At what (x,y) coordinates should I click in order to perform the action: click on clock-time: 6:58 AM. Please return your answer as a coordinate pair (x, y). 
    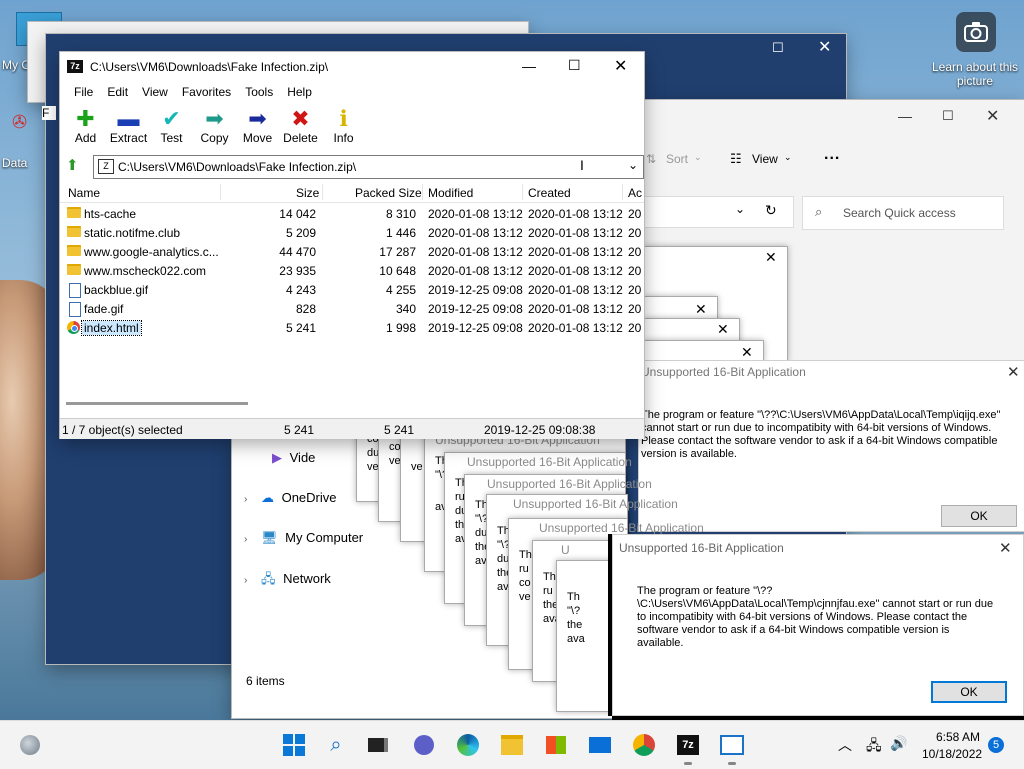
    Looking at the image, I should click on (958, 737).